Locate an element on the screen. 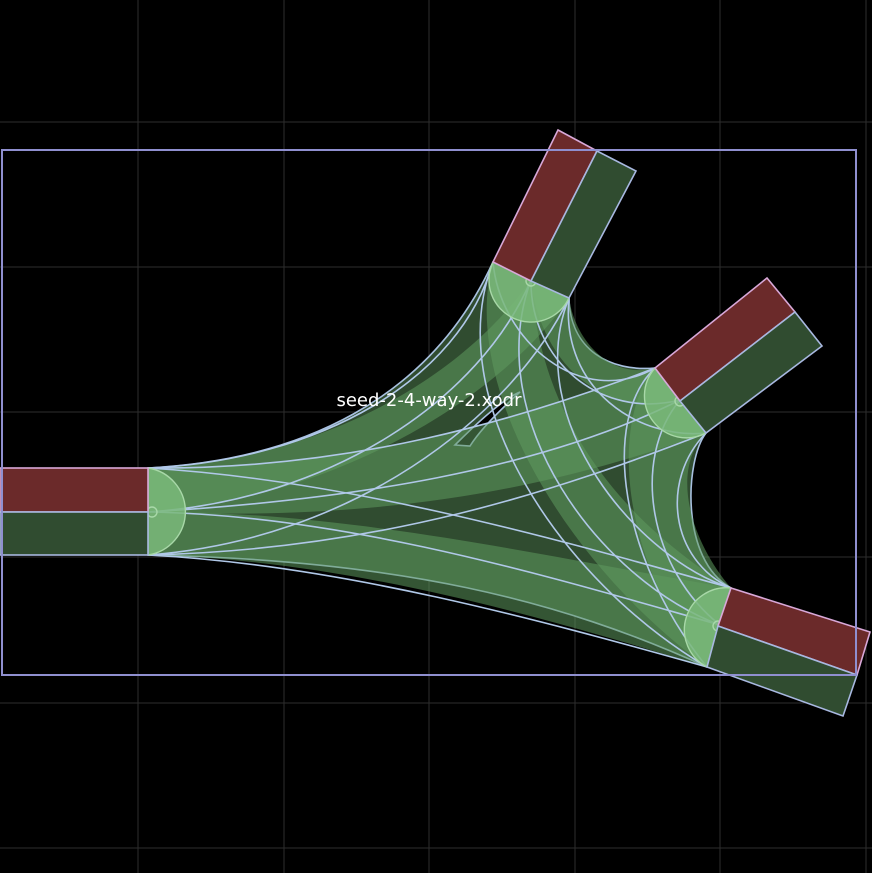  lane-west-incoming is located at coordinates (74, 490).